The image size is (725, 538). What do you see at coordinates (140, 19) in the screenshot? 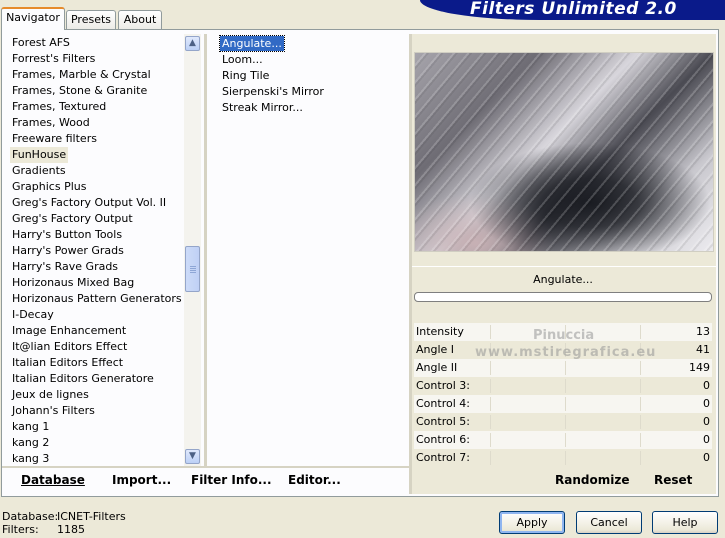
I see `tab-about: About` at bounding box center [140, 19].